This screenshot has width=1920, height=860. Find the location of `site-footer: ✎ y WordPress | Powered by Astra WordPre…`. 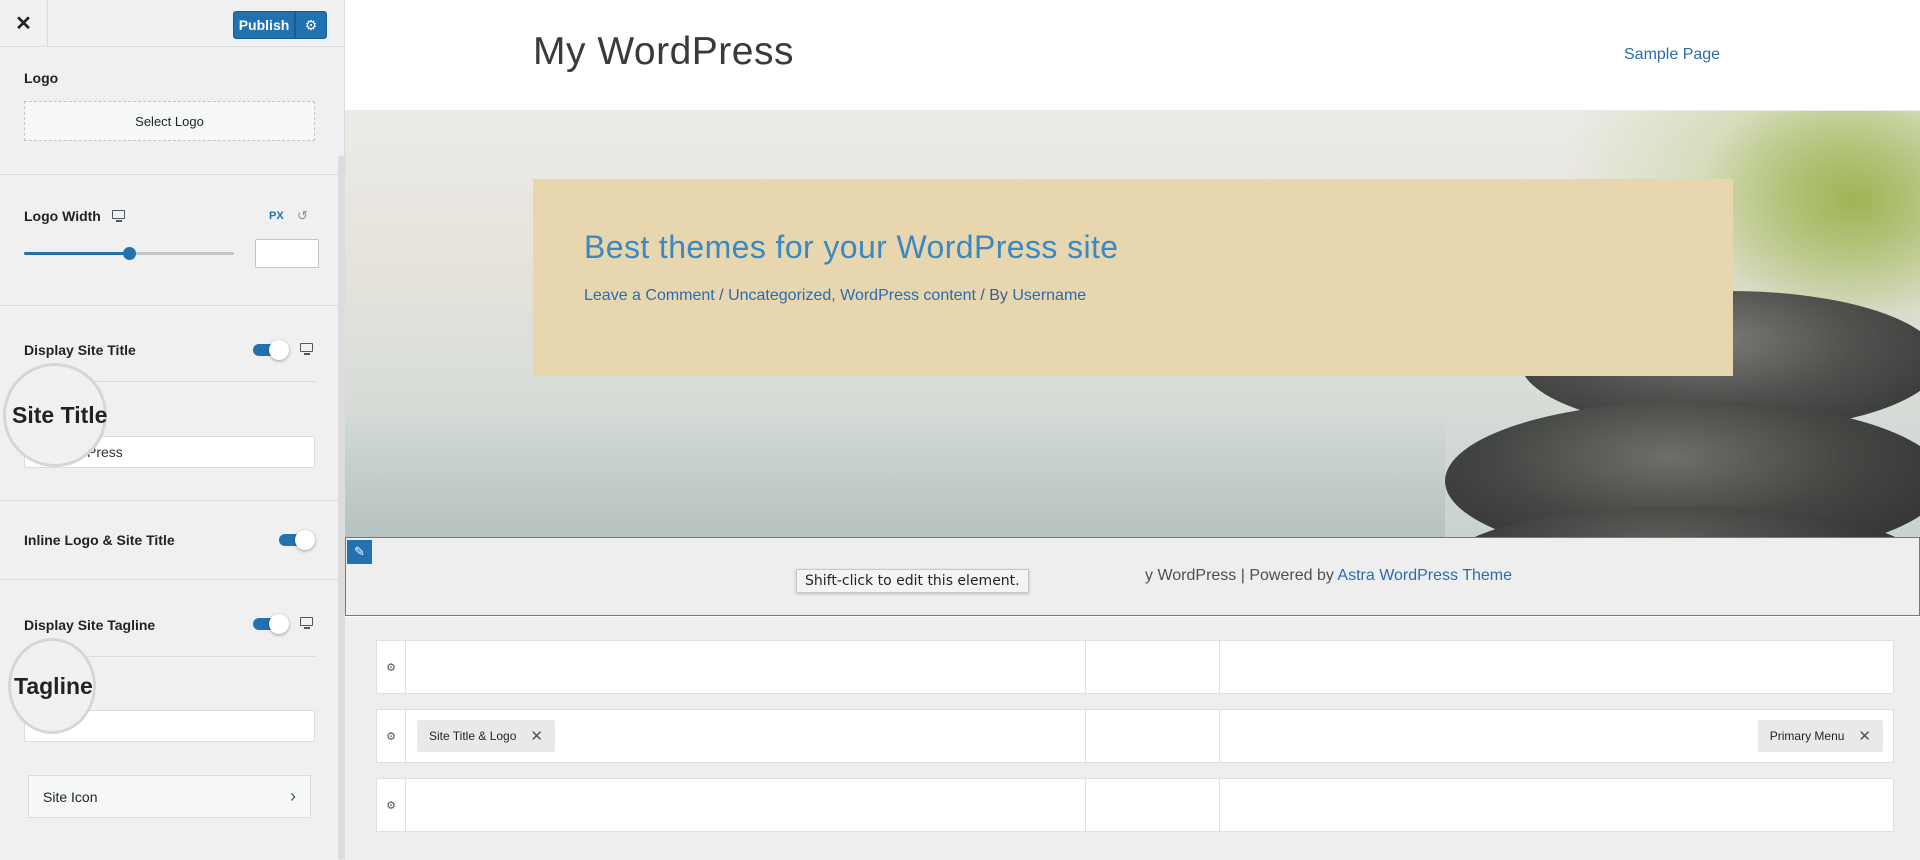

site-footer: ✎ y WordPress | Powered by Astra WordPre… is located at coordinates (1132, 576).